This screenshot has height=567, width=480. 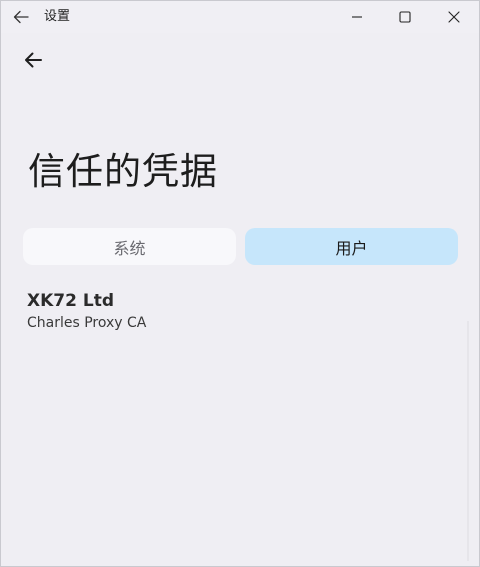 What do you see at coordinates (123, 171) in the screenshot?
I see `page-title: 信任的凭据` at bounding box center [123, 171].